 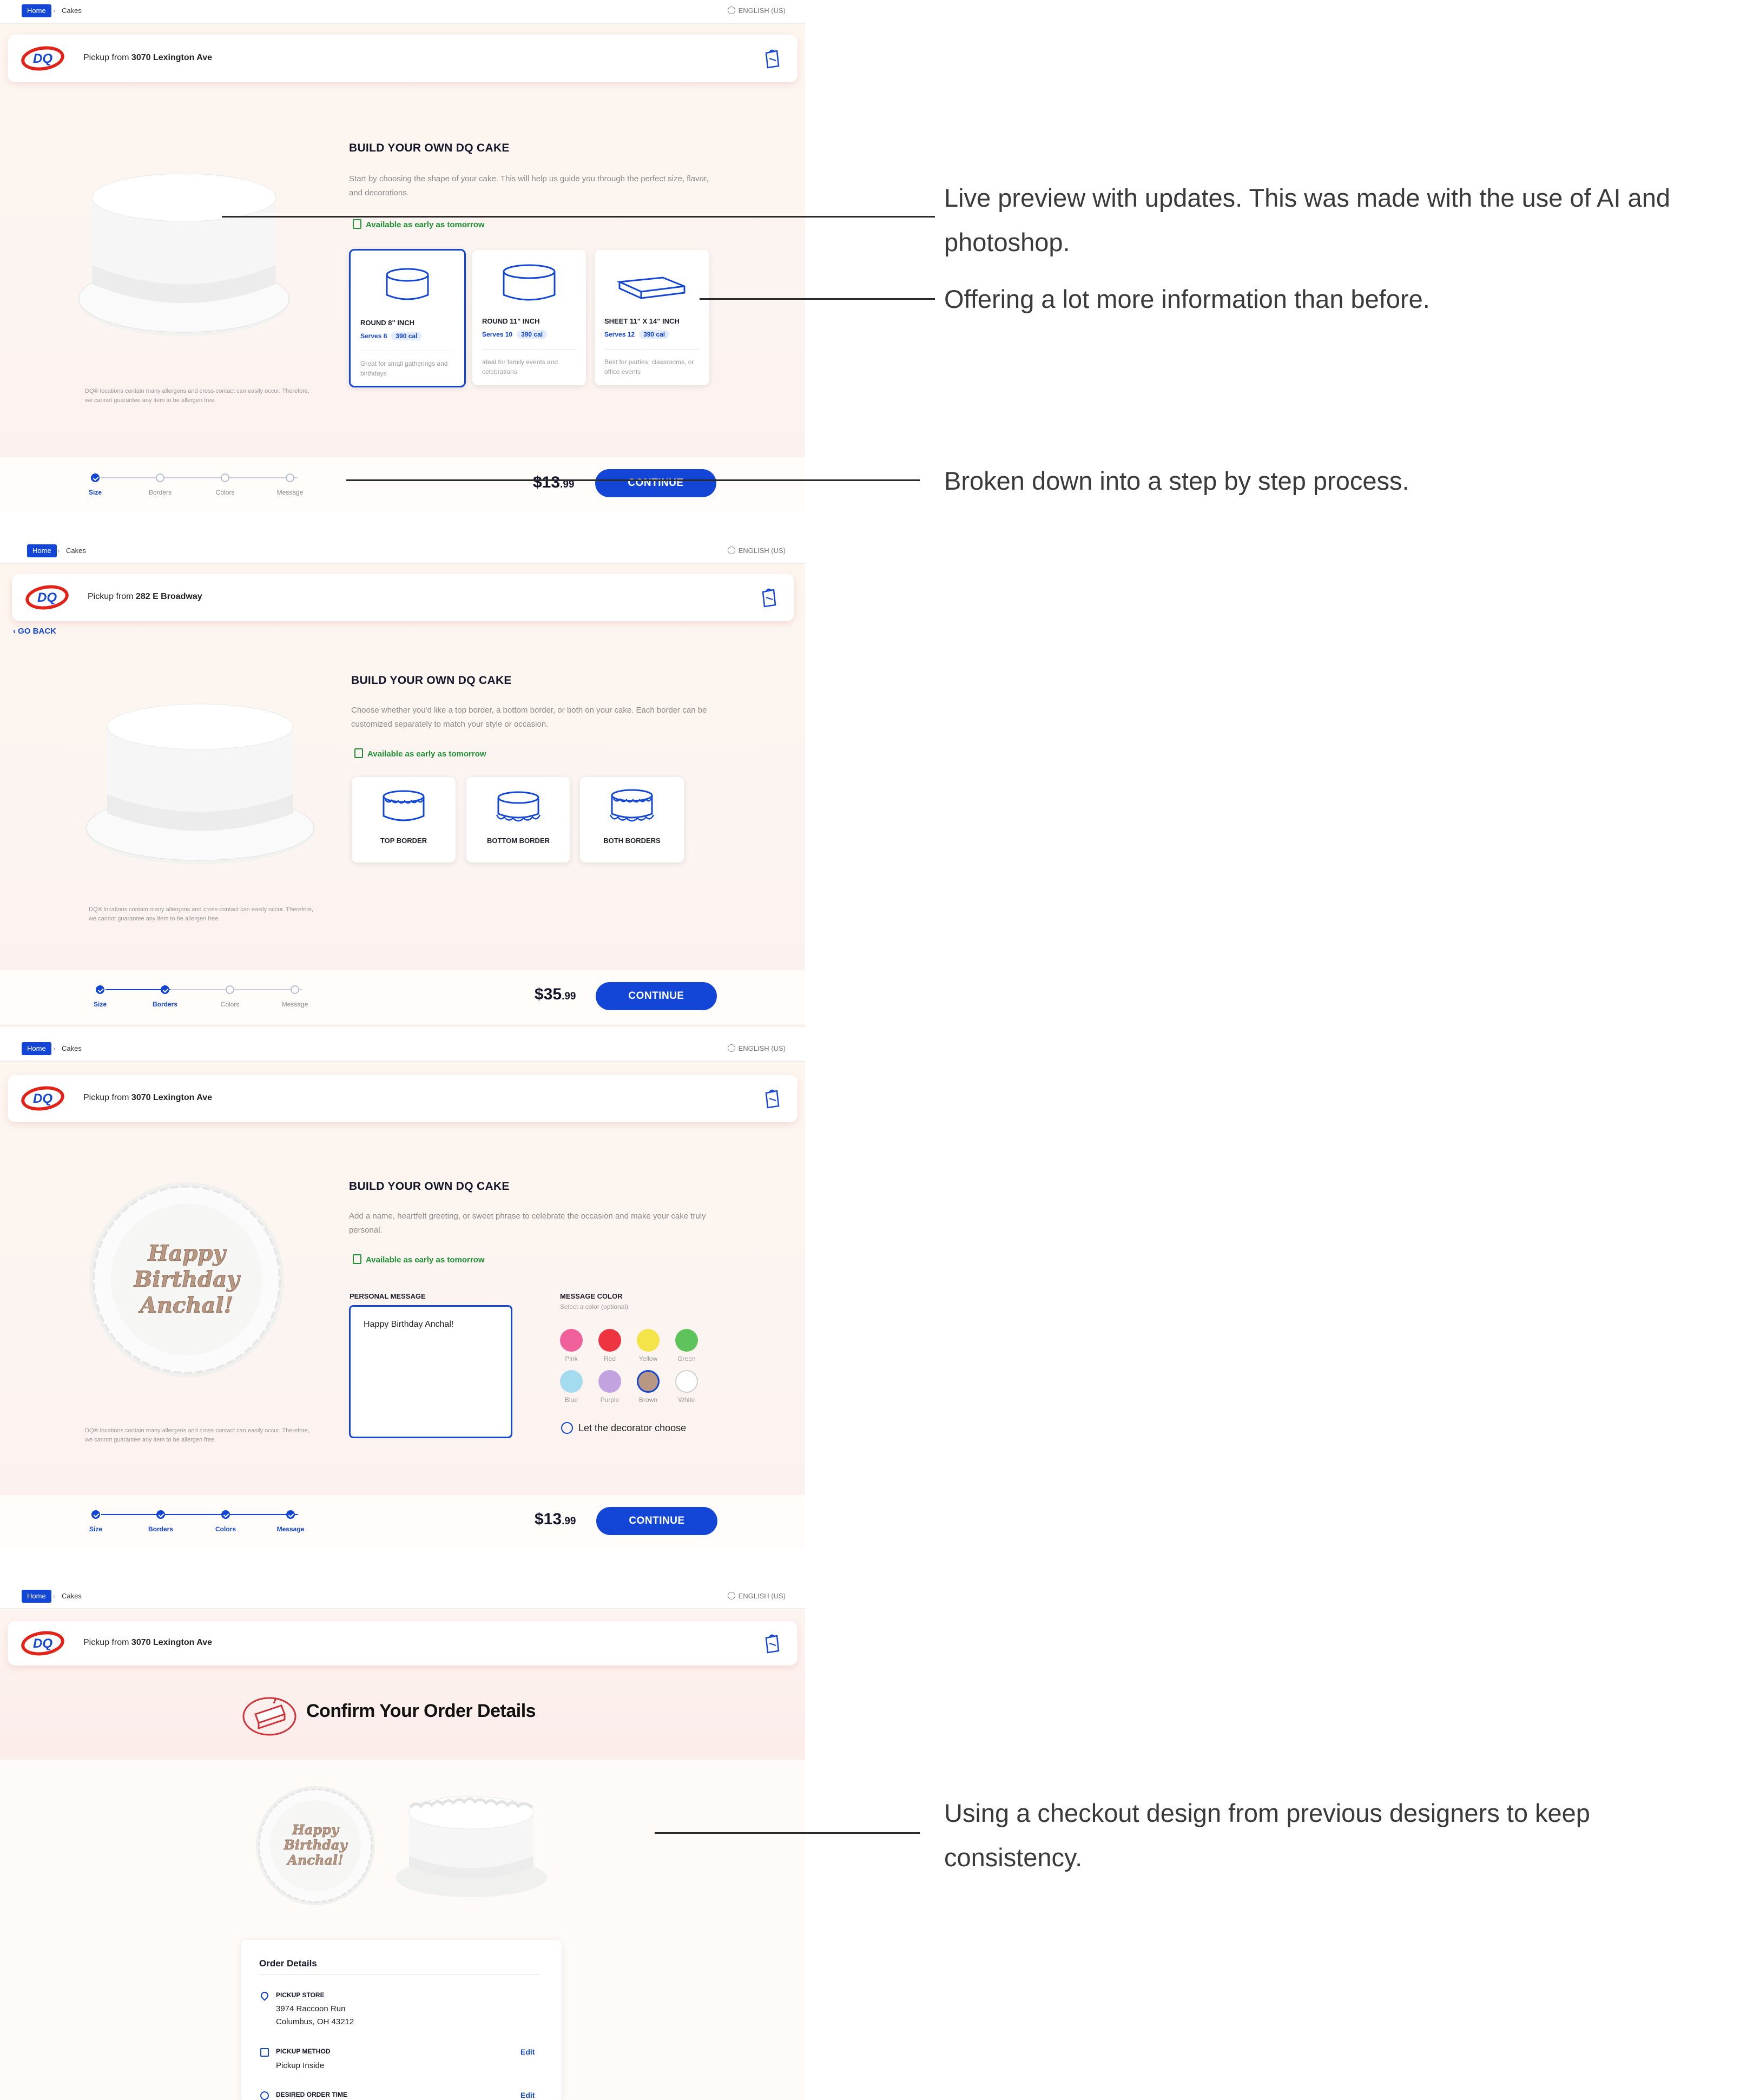 I want to click on radio-icon, so click(x=567, y=1428).